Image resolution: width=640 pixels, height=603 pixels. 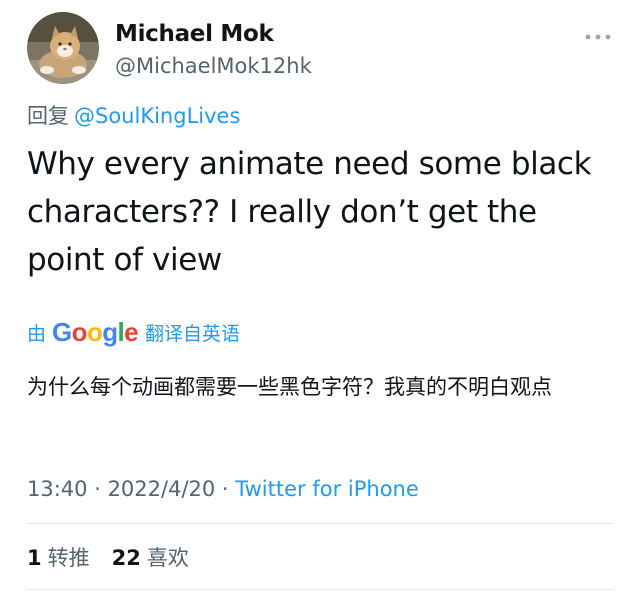 I want to click on retweets-stat: 1 转推, so click(x=58, y=557).